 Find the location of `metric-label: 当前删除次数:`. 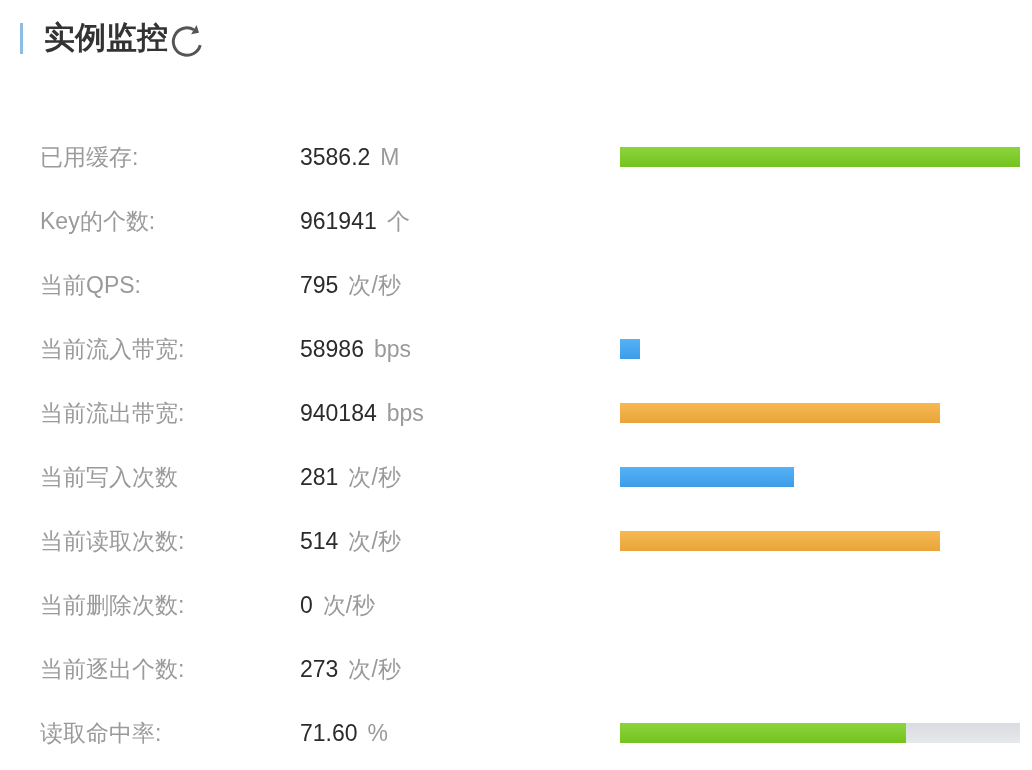

metric-label: 当前删除次数: is located at coordinates (112, 605).